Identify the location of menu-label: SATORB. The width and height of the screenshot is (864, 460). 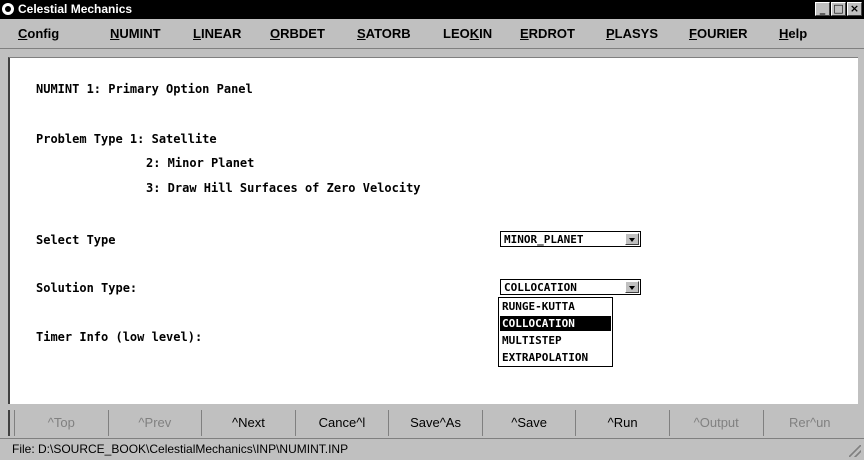
(384, 33).